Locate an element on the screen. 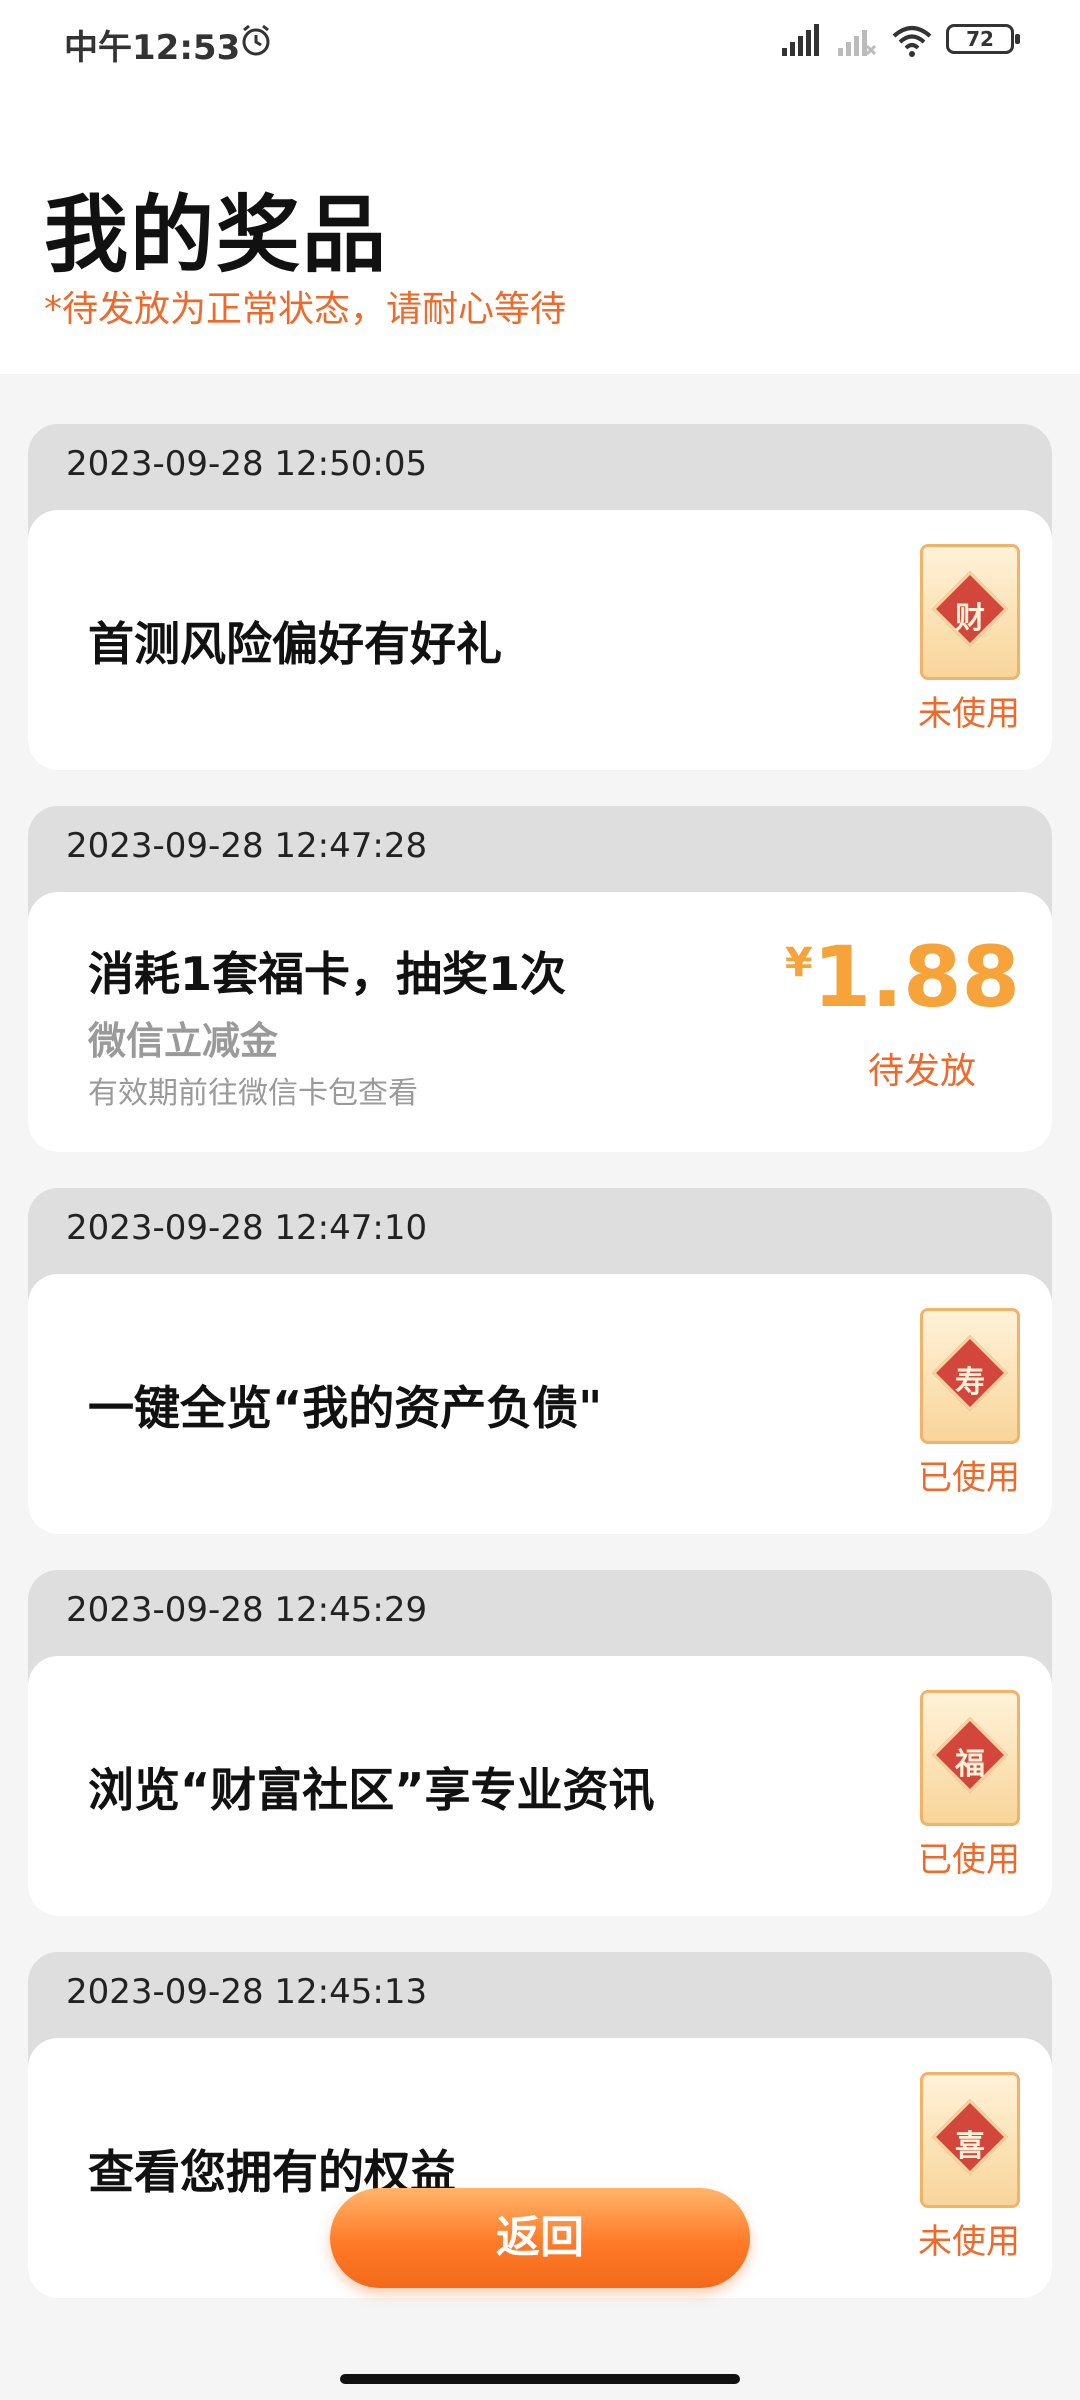  signal-secondary-icon is located at coordinates (857, 43).